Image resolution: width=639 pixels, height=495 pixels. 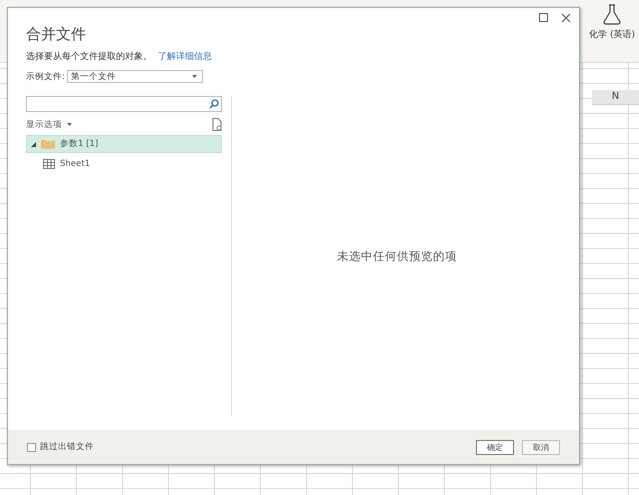 What do you see at coordinates (31, 447) in the screenshot?
I see `checkbox` at bounding box center [31, 447].